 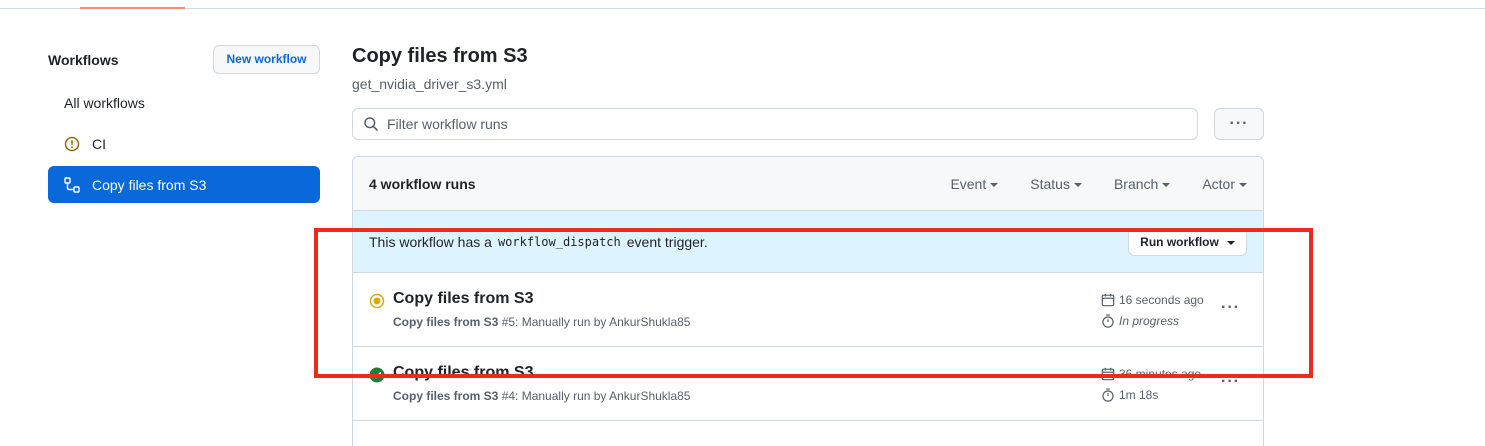 What do you see at coordinates (1160, 374) in the screenshot?
I see `run-time-text: 36 minutes ago` at bounding box center [1160, 374].